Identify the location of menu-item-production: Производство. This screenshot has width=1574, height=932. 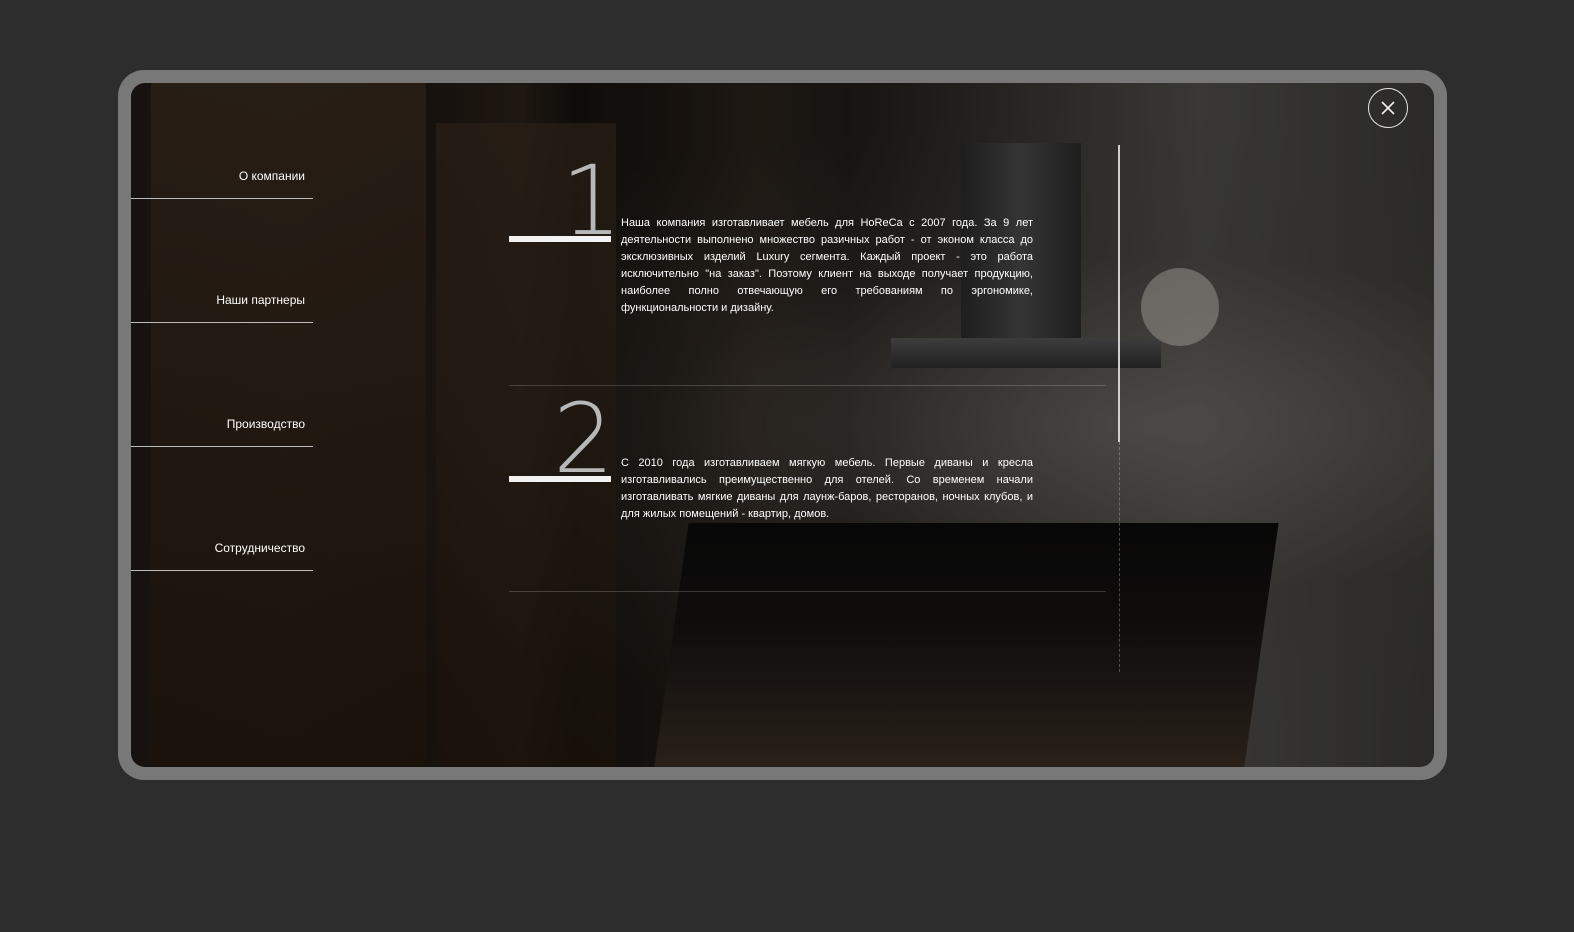
(222, 432).